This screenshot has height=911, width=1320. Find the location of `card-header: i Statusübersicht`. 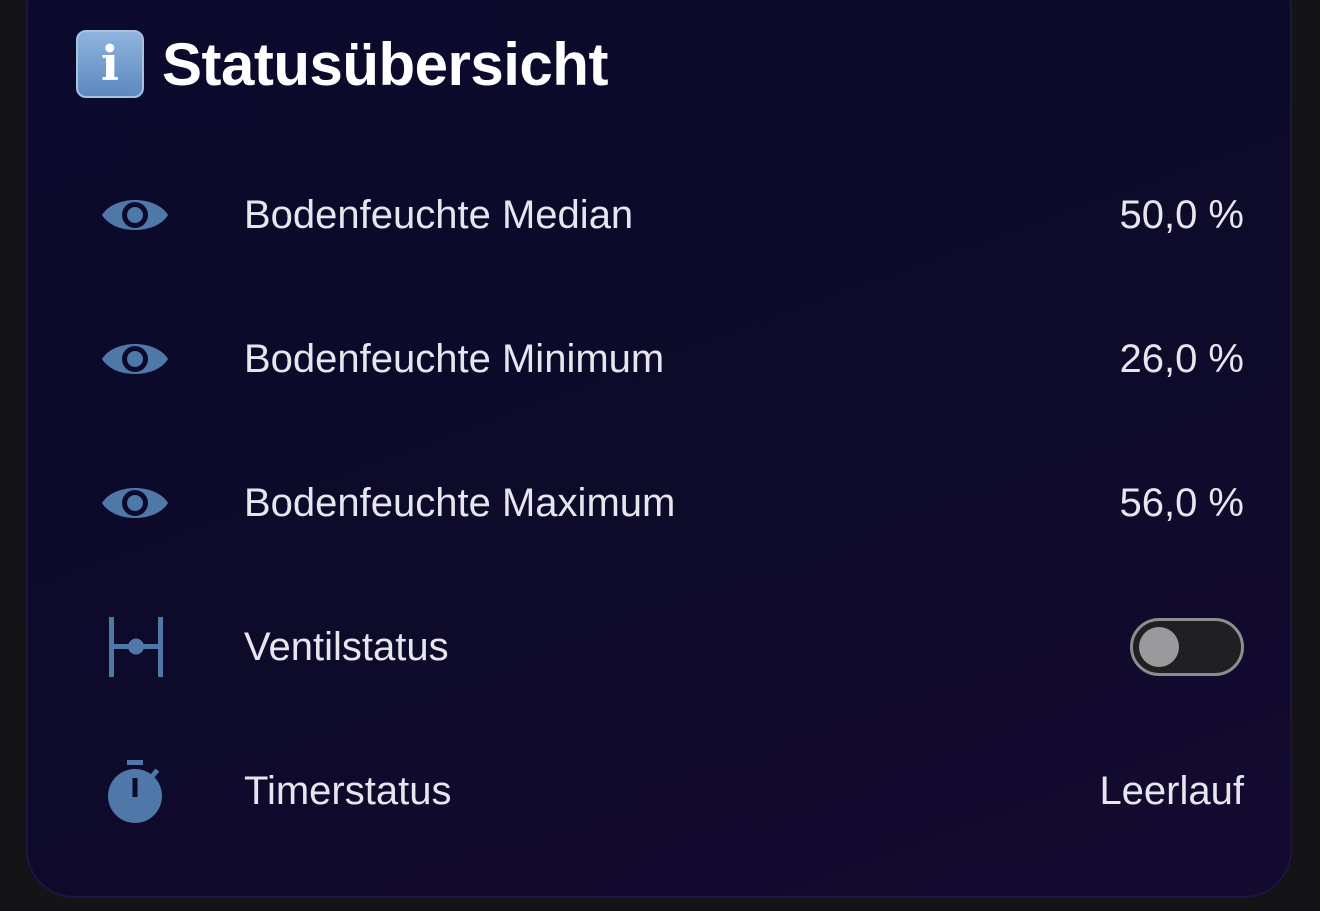

card-header: i Statusübersicht is located at coordinates (342, 64).